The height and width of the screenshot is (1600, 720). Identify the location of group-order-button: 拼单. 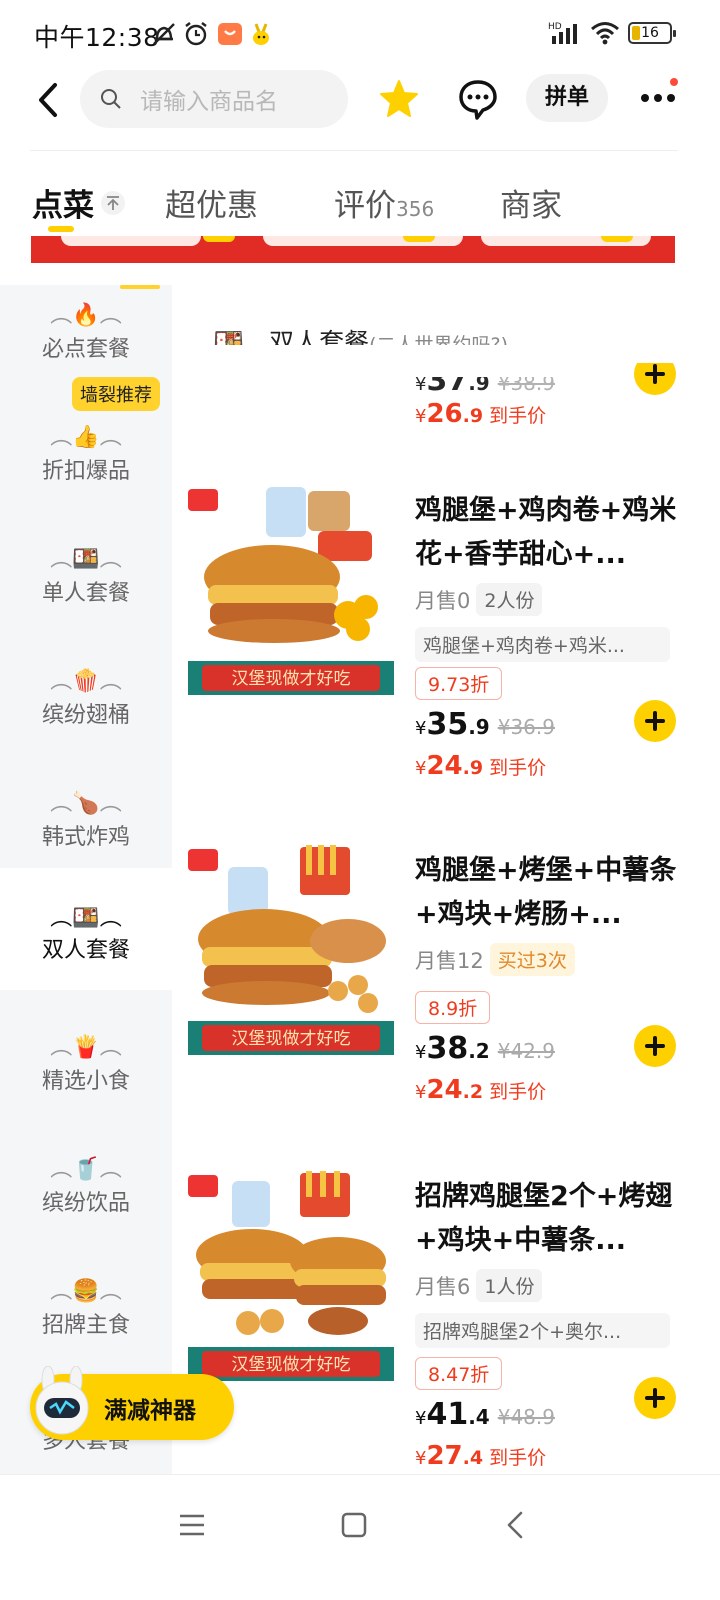
(567, 98).